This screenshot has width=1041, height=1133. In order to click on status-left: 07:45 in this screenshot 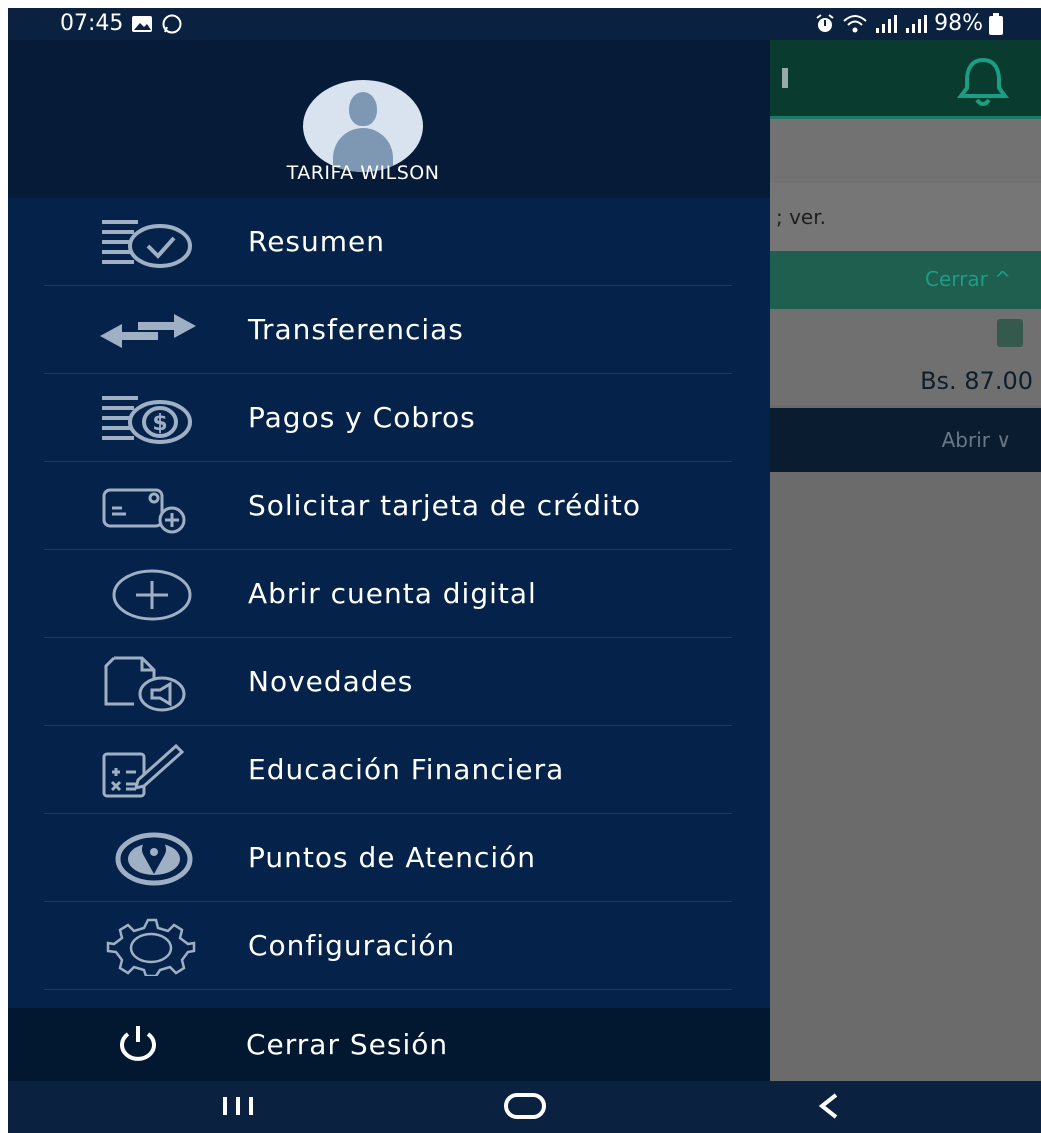, I will do `click(121, 23)`.